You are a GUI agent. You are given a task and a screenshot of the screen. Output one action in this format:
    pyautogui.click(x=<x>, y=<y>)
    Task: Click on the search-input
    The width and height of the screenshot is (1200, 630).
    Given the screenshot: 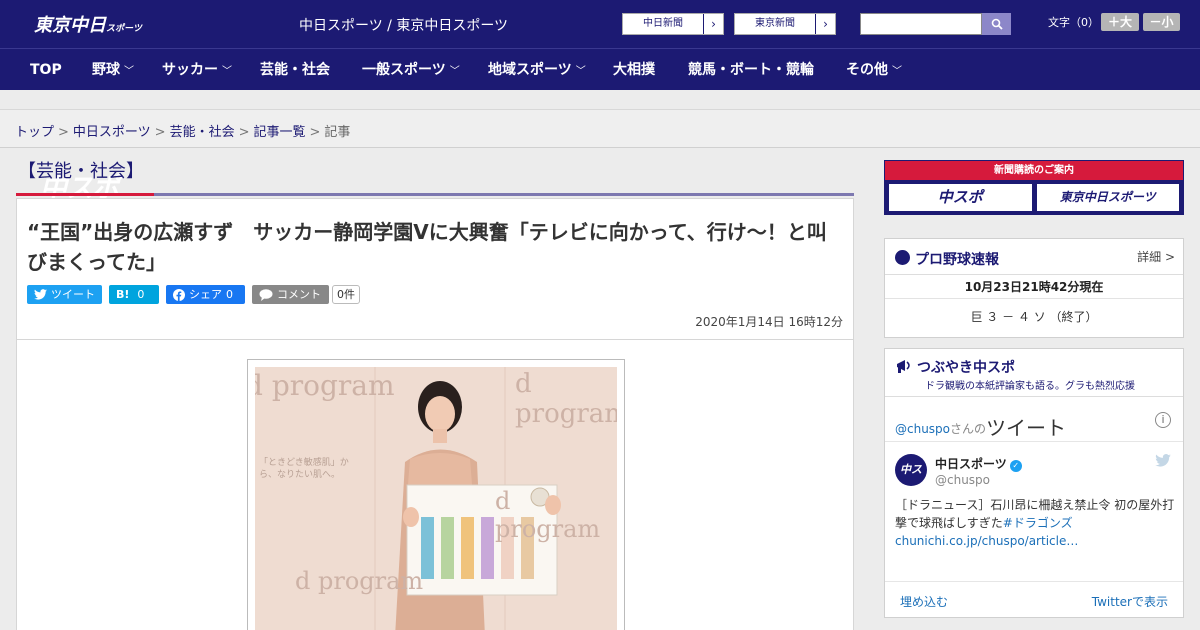 What is the action you would take?
    pyautogui.click(x=921, y=24)
    